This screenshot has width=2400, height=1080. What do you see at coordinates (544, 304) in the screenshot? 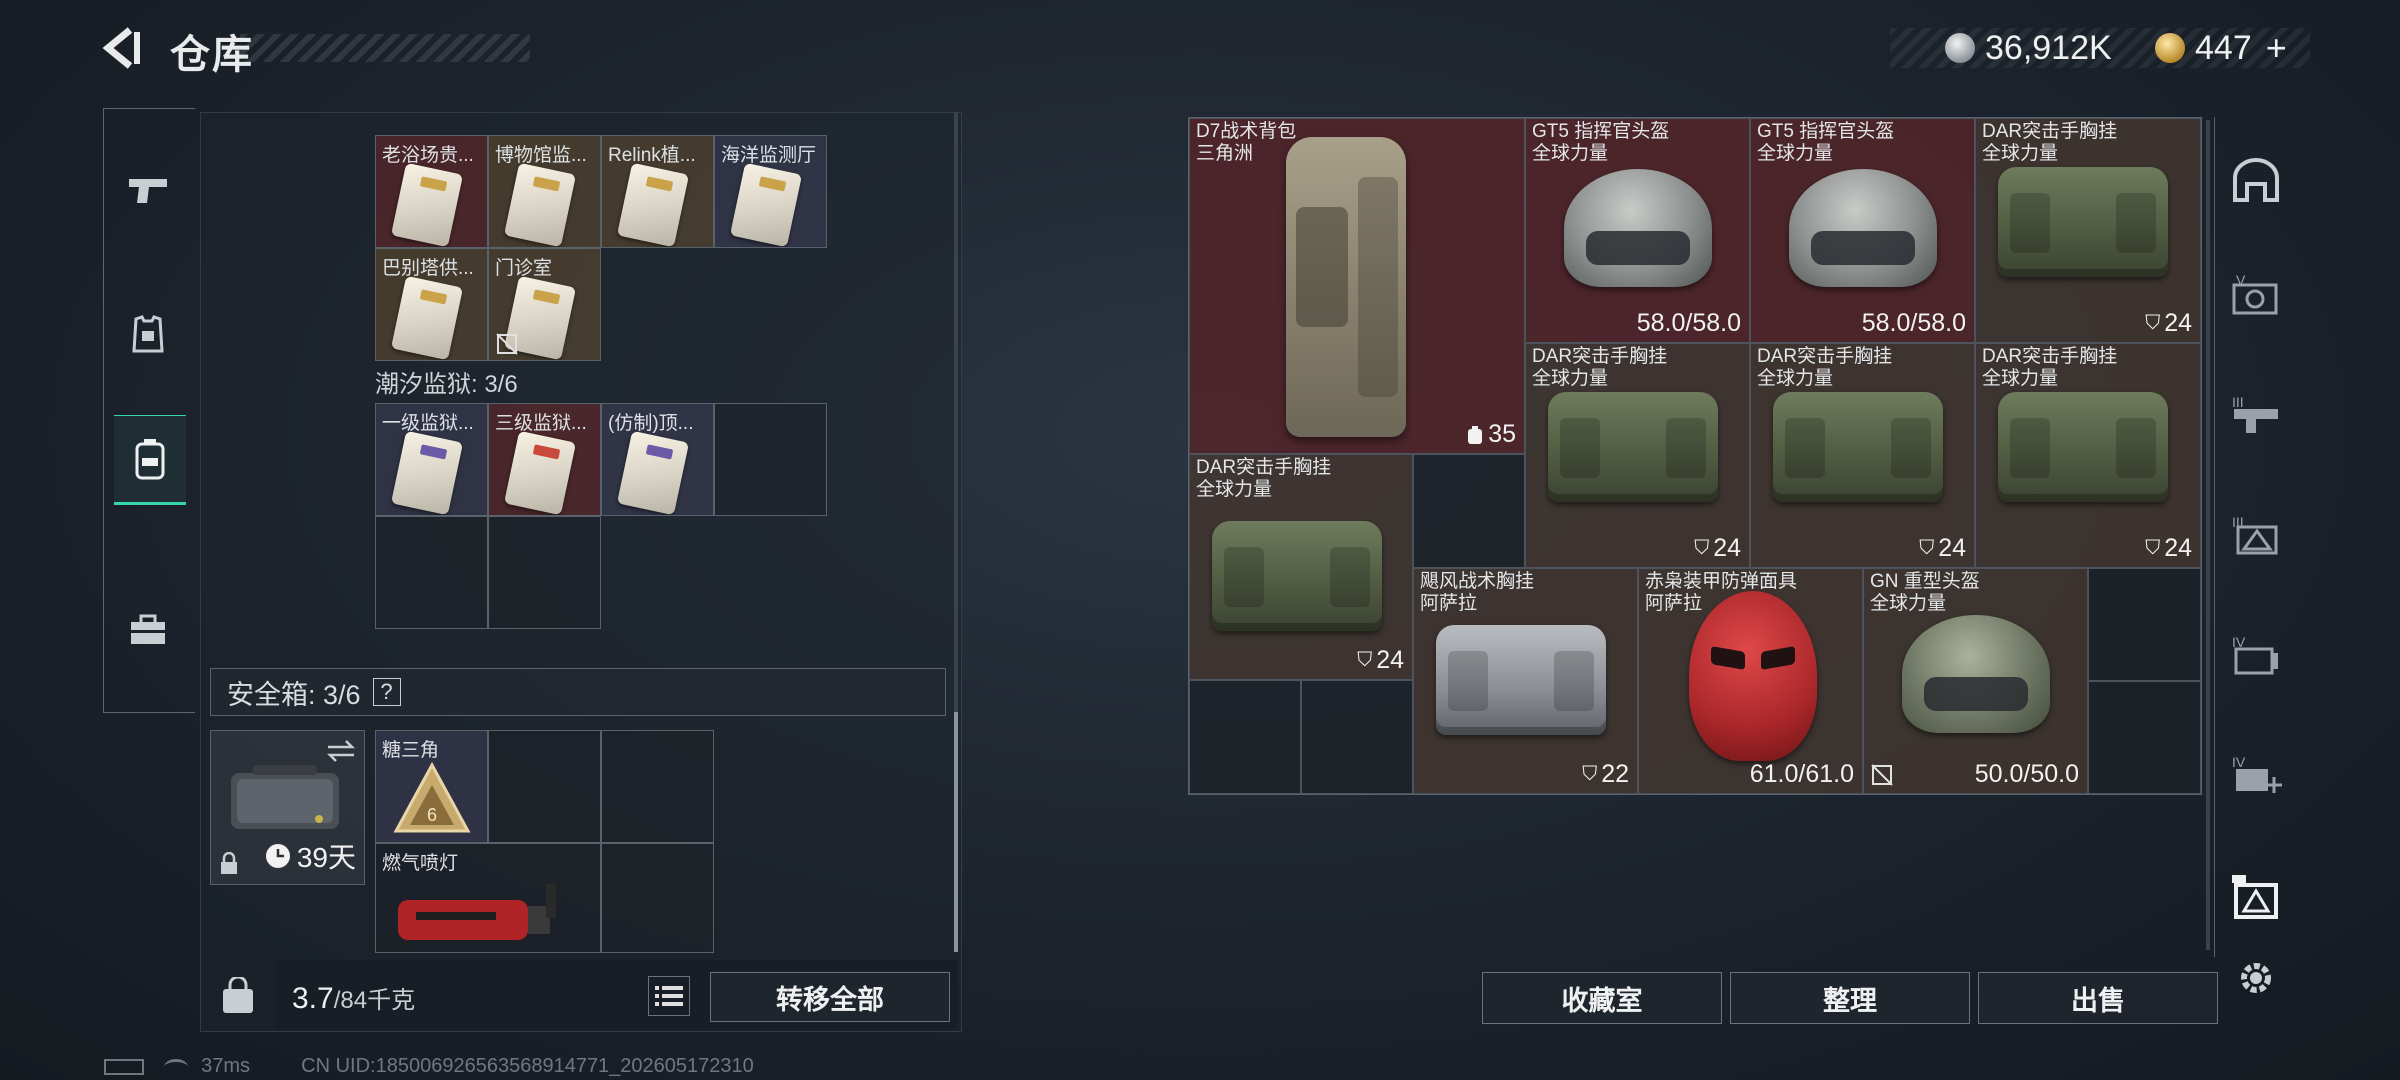
I see `key-card-6: 门诊室` at bounding box center [544, 304].